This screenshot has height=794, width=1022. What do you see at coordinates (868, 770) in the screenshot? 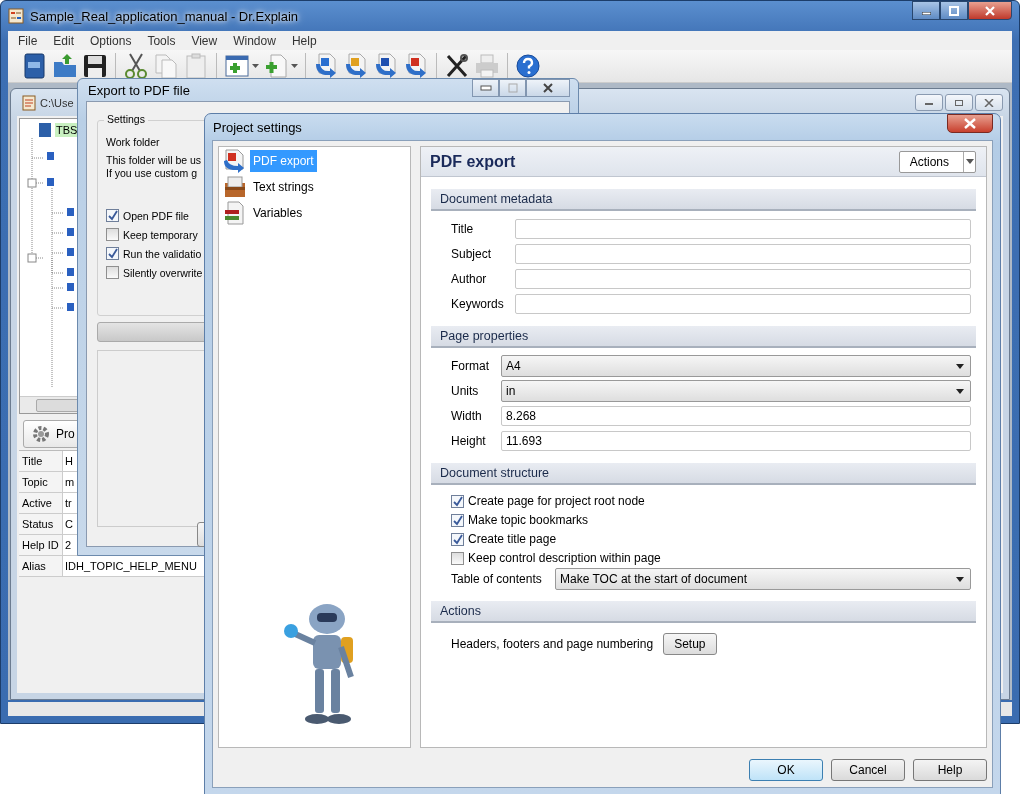
I see `cancel-button: Cancel` at bounding box center [868, 770].